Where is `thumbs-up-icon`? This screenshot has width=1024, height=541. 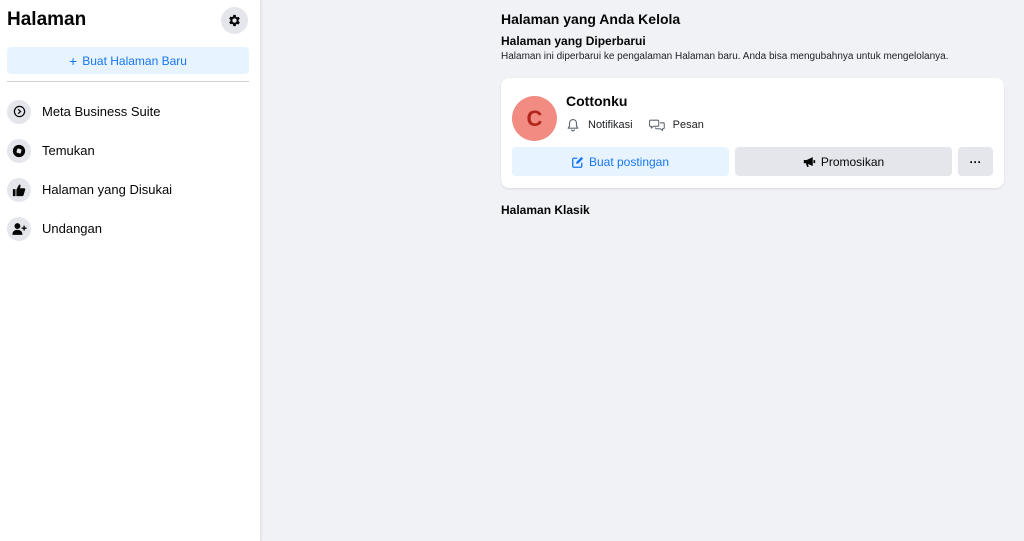
thumbs-up-icon is located at coordinates (19, 189).